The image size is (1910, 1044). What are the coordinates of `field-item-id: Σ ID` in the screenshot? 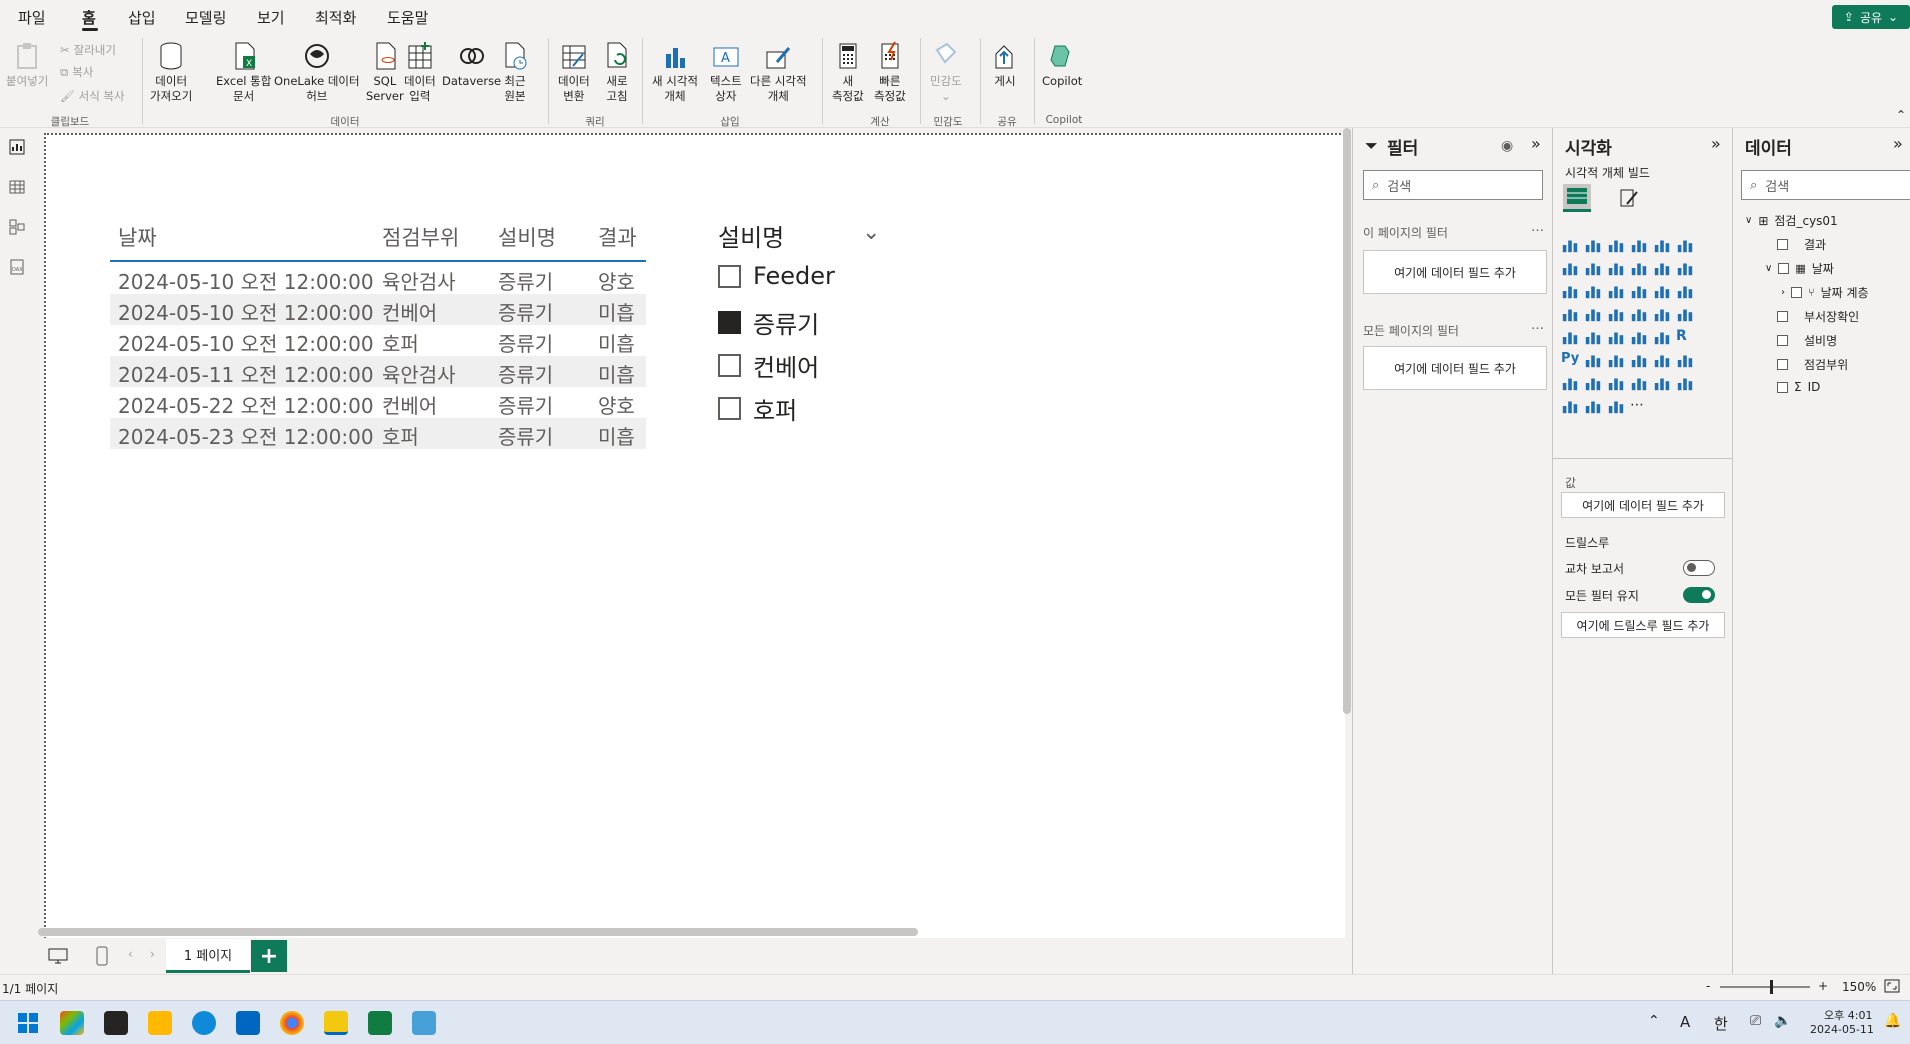 It's located at (1798, 387).